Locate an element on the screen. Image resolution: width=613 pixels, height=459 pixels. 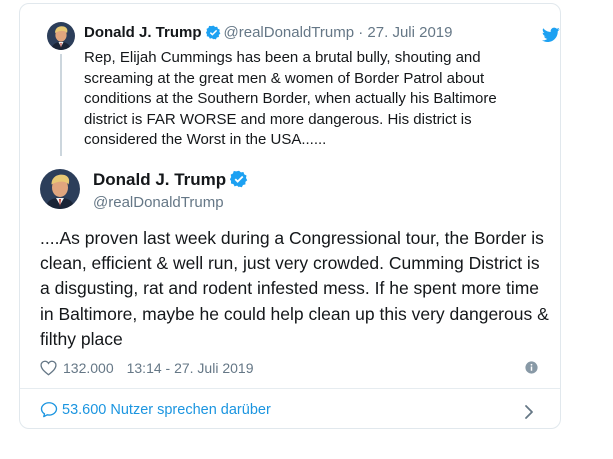
info-icon is located at coordinates (531, 367).